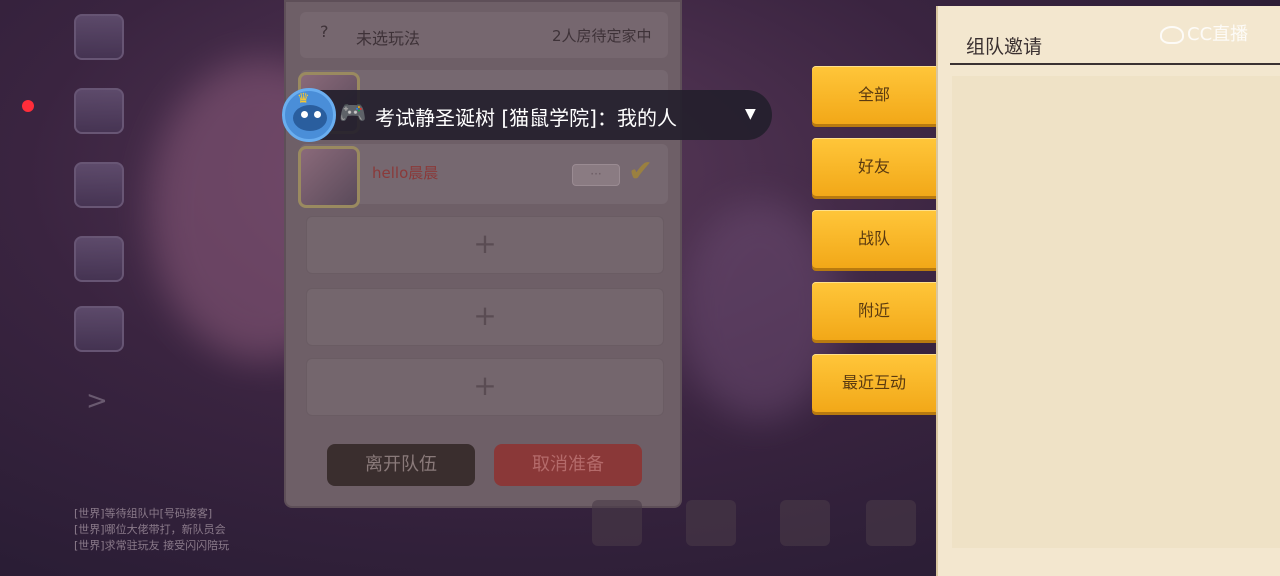 The image size is (1280, 576). Describe the element at coordinates (1172, 35) in the screenshot. I see `cc-logo-icon` at that location.